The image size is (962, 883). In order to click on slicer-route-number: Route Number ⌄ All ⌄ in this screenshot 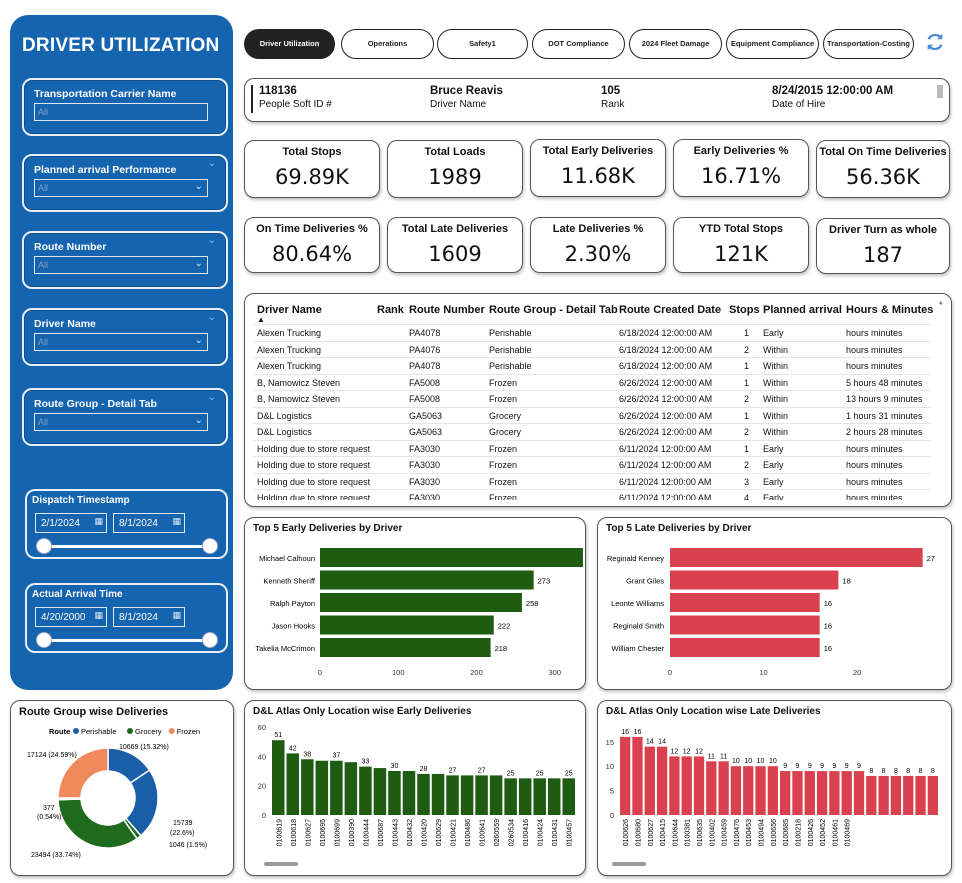, I will do `click(125, 260)`.